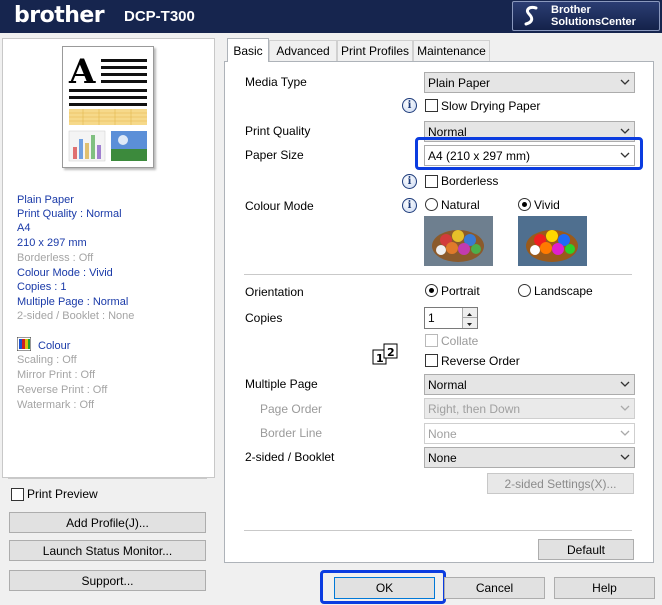 Image resolution: width=662 pixels, height=605 pixels. What do you see at coordinates (460, 341) in the screenshot?
I see `collate-label: Collate` at bounding box center [460, 341].